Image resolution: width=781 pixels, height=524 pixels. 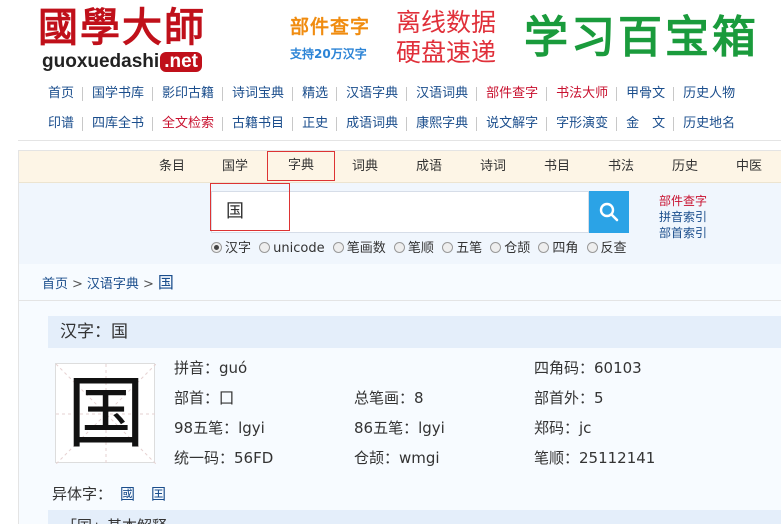 What do you see at coordinates (708, 94) in the screenshot?
I see `nav-historical-figures: 历史人物` at bounding box center [708, 94].